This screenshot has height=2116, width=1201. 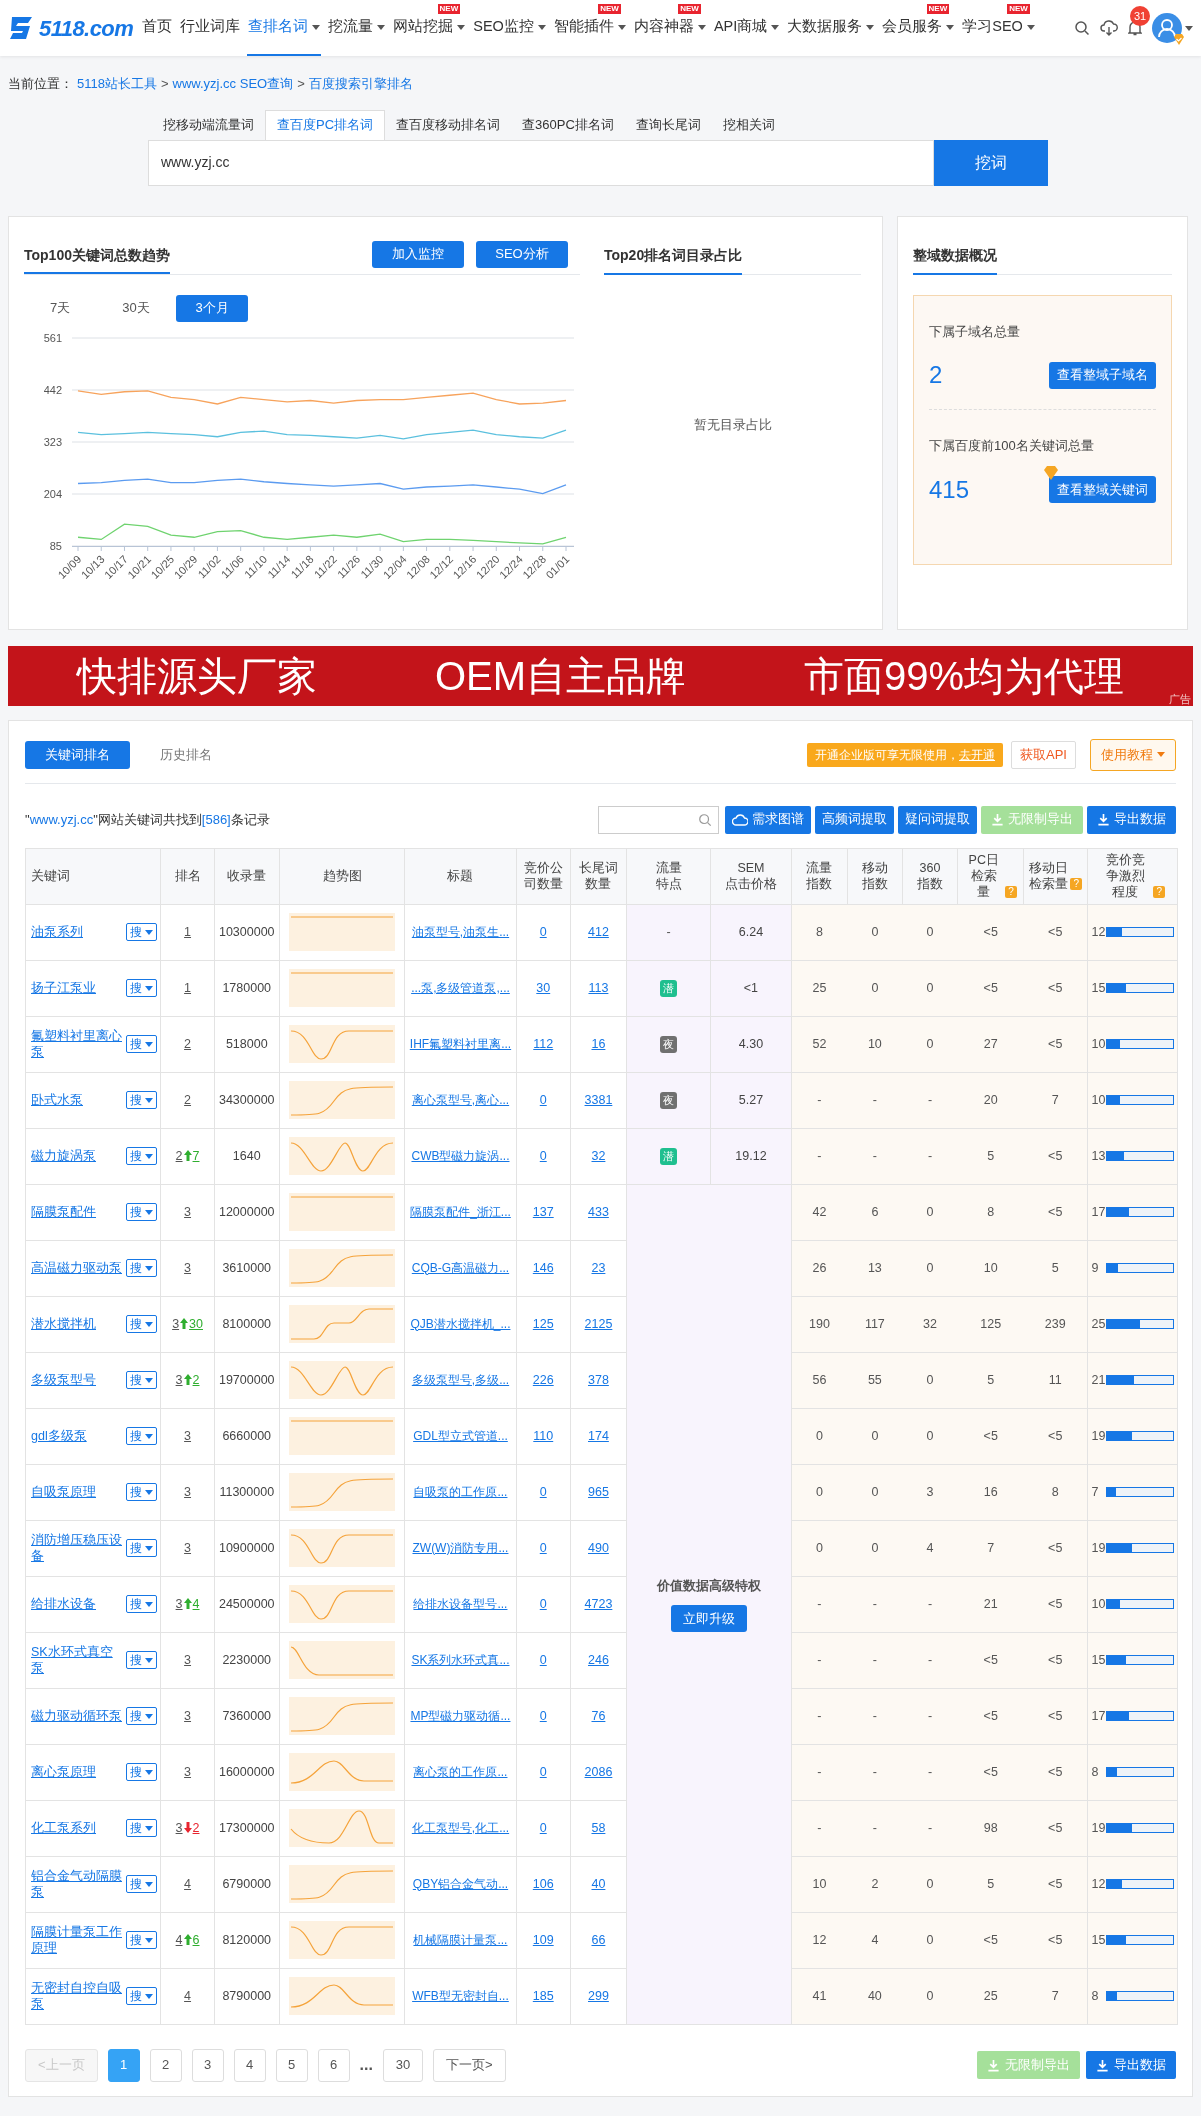 What do you see at coordinates (188, 1043) in the screenshot?
I see `rank-link: 2` at bounding box center [188, 1043].